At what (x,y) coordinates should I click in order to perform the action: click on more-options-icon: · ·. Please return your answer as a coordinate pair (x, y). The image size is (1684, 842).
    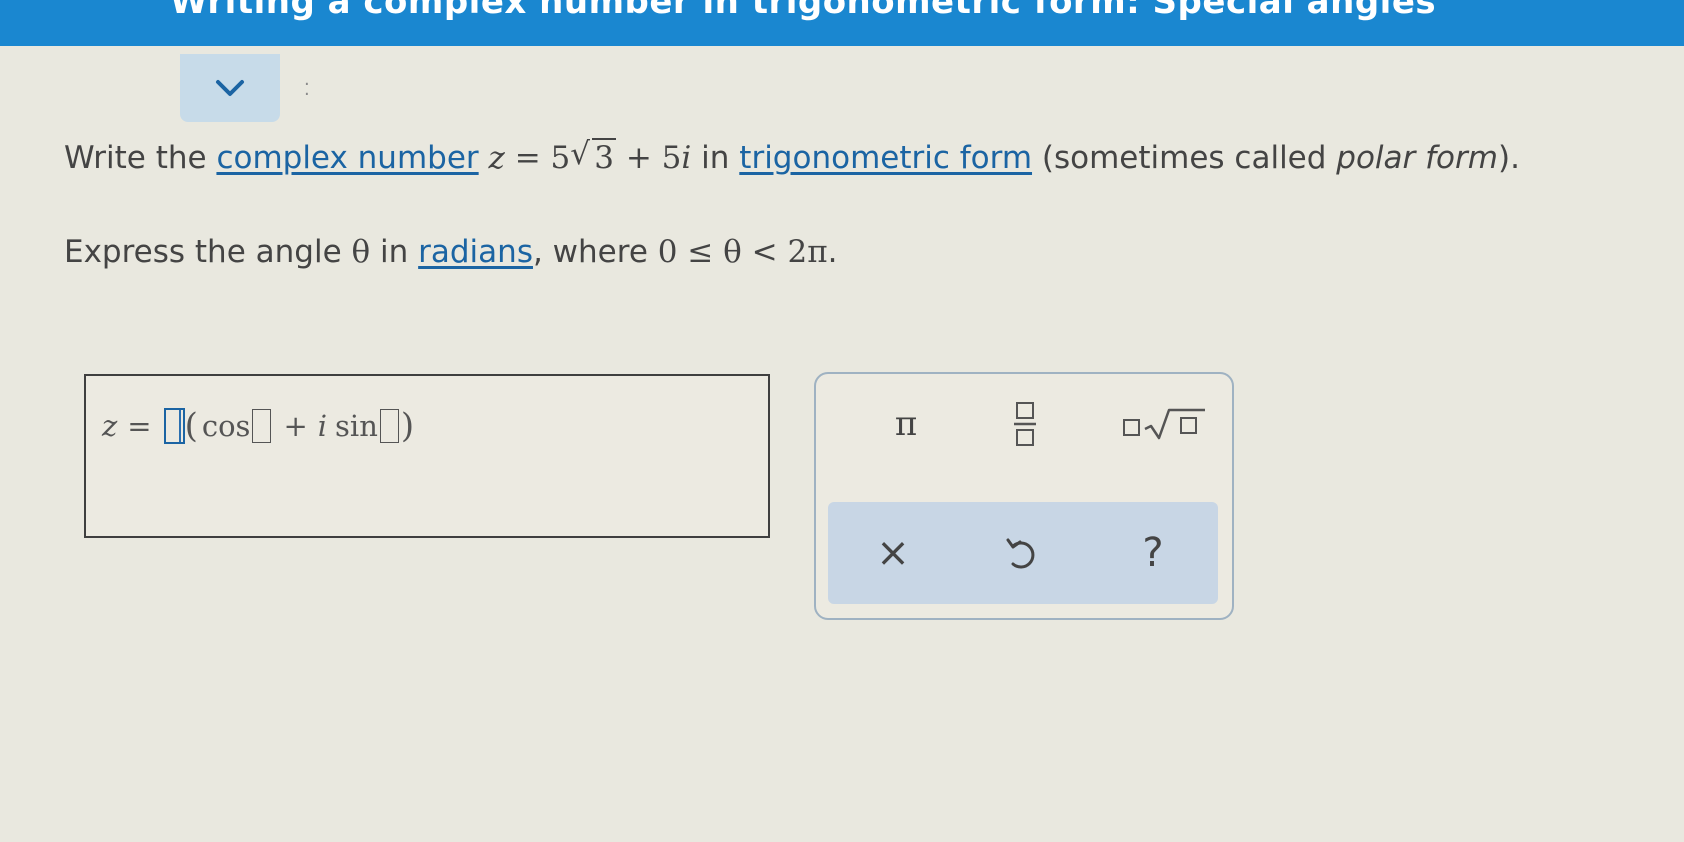
    Looking at the image, I should click on (307, 90).